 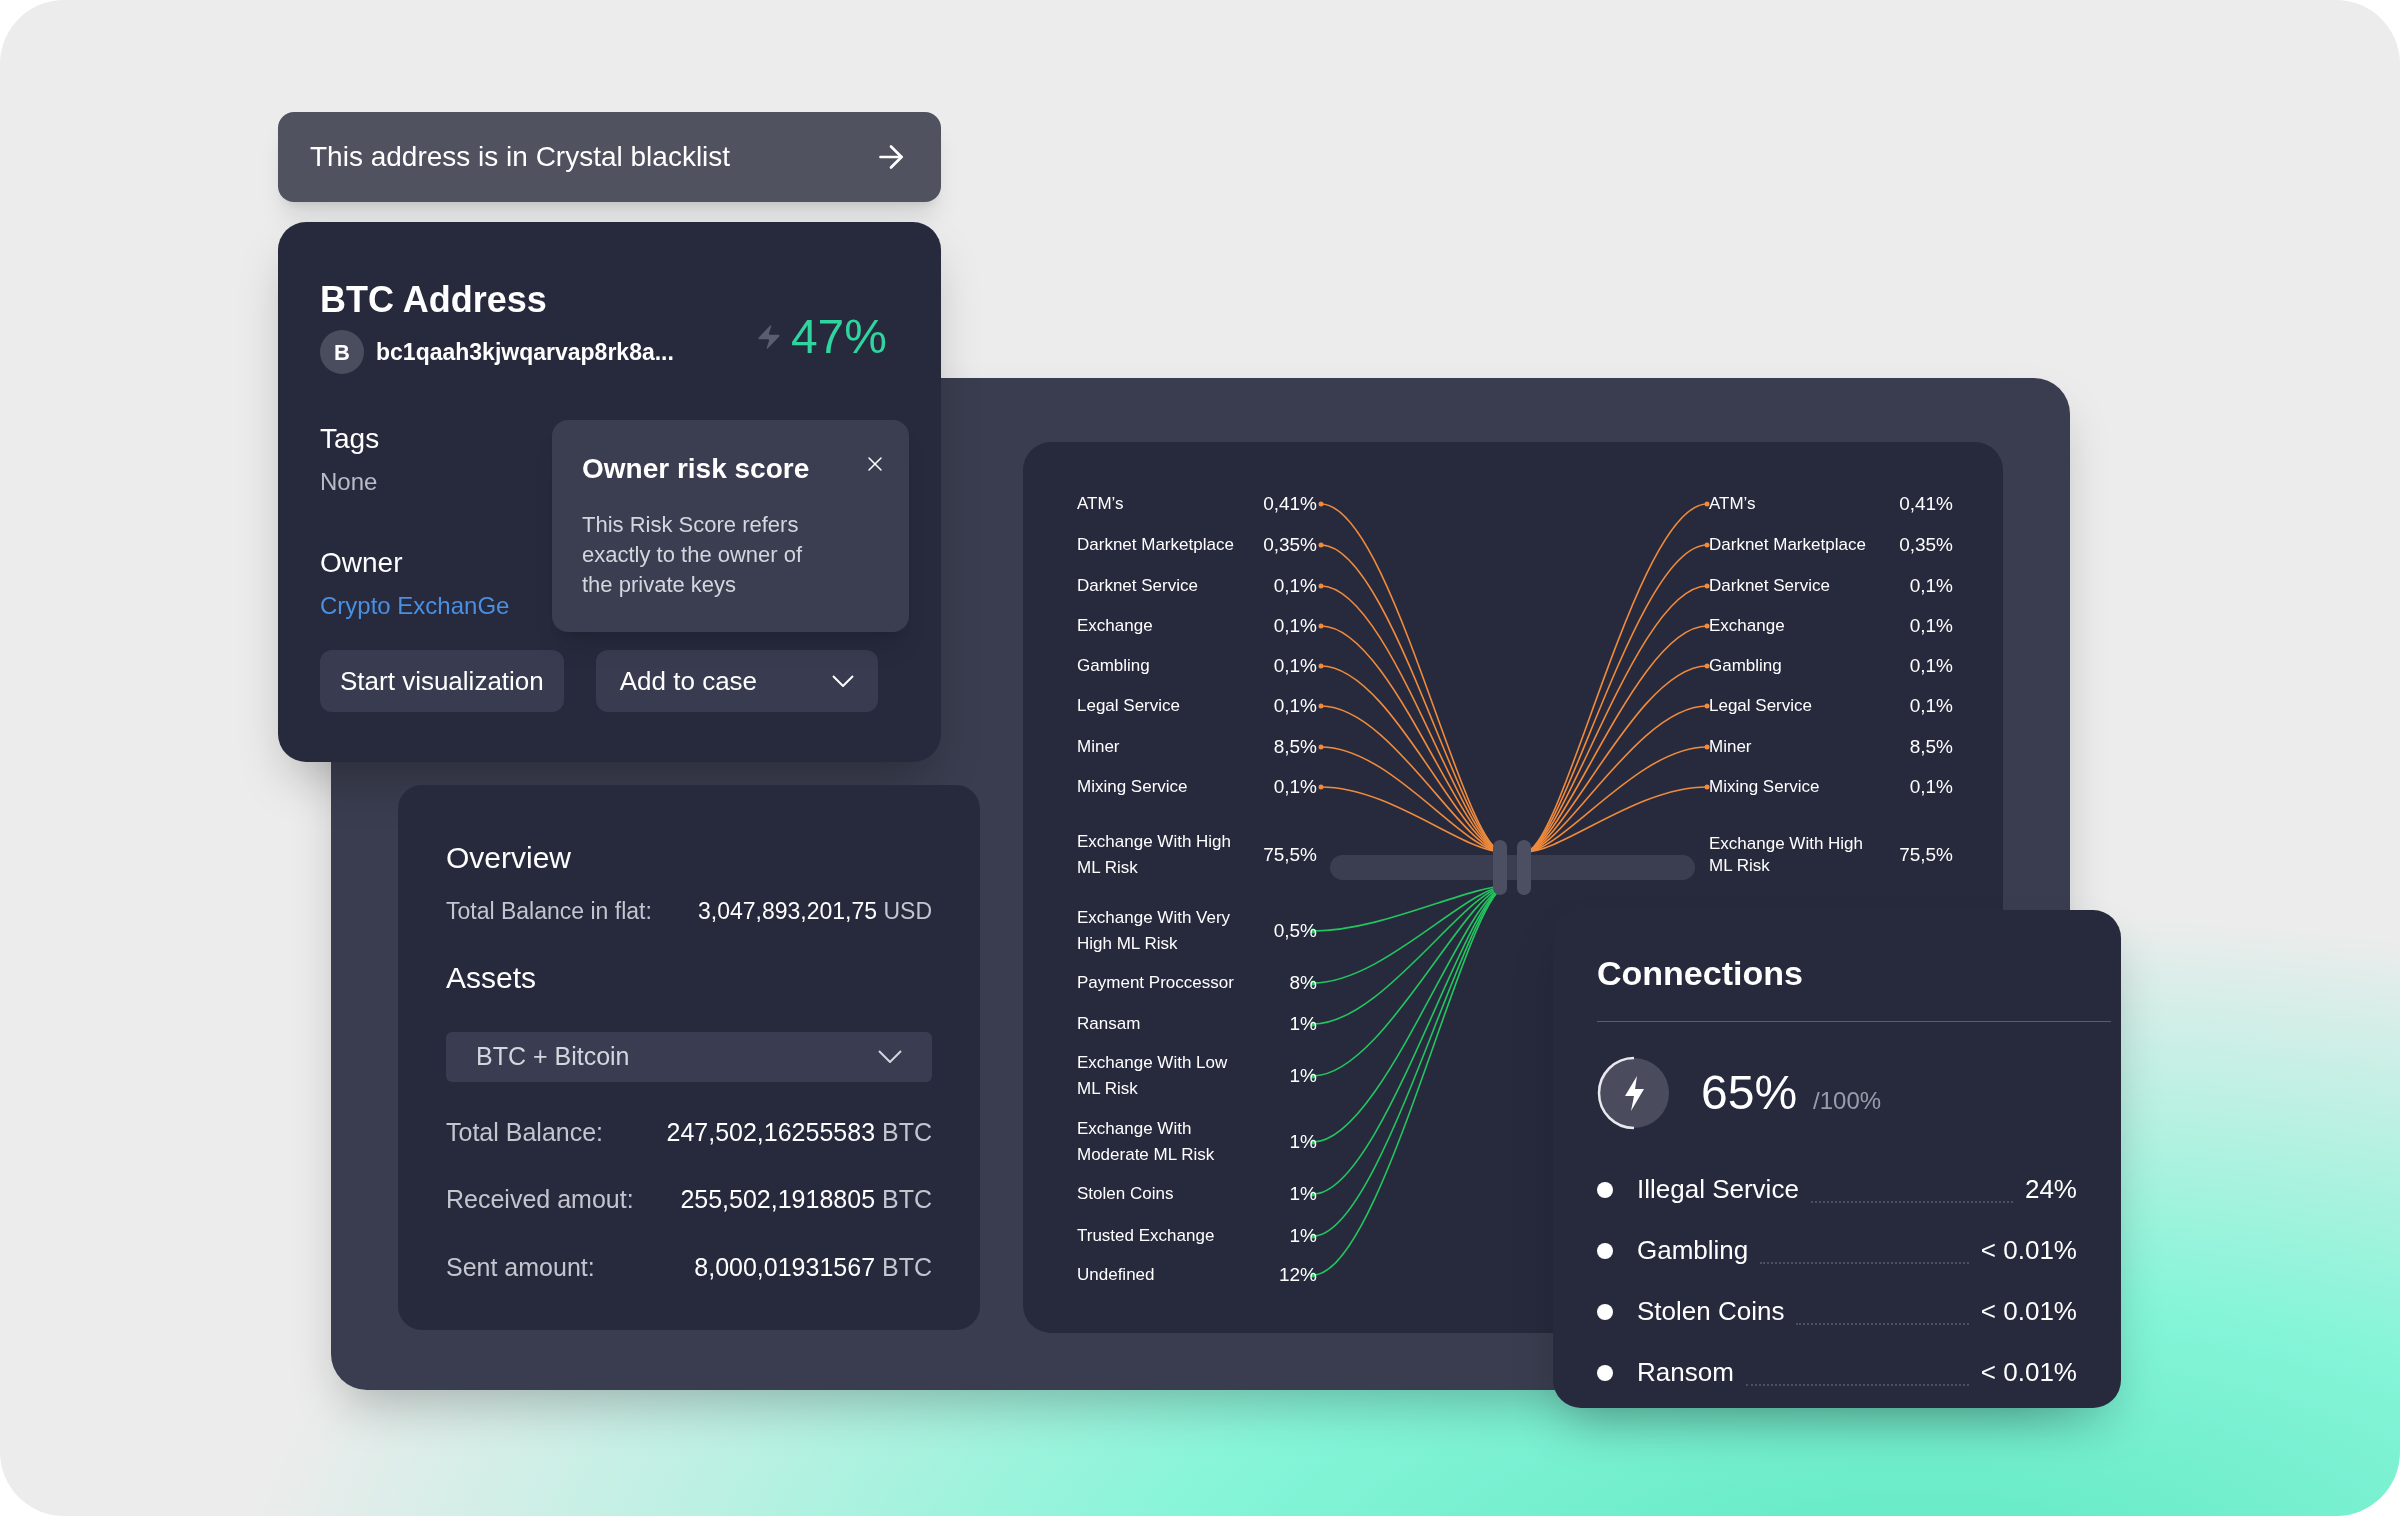 I want to click on category-label: Exchange With Very High ML Risk, so click(x=1154, y=931).